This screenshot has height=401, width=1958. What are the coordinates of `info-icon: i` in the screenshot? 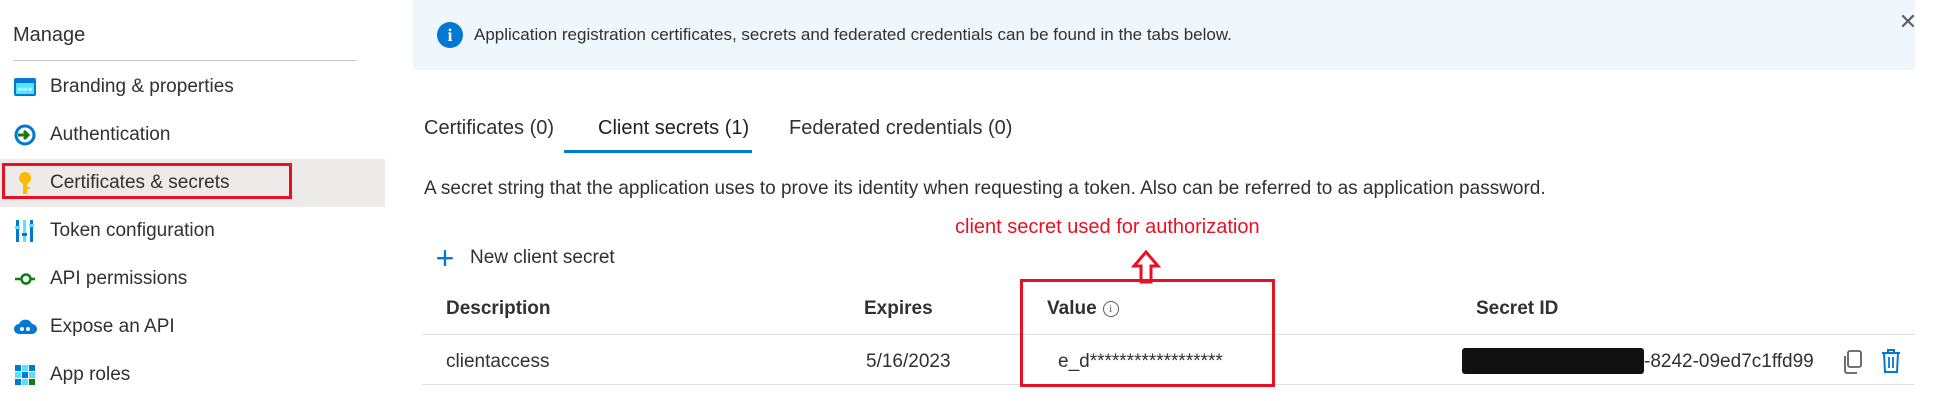 It's located at (450, 35).